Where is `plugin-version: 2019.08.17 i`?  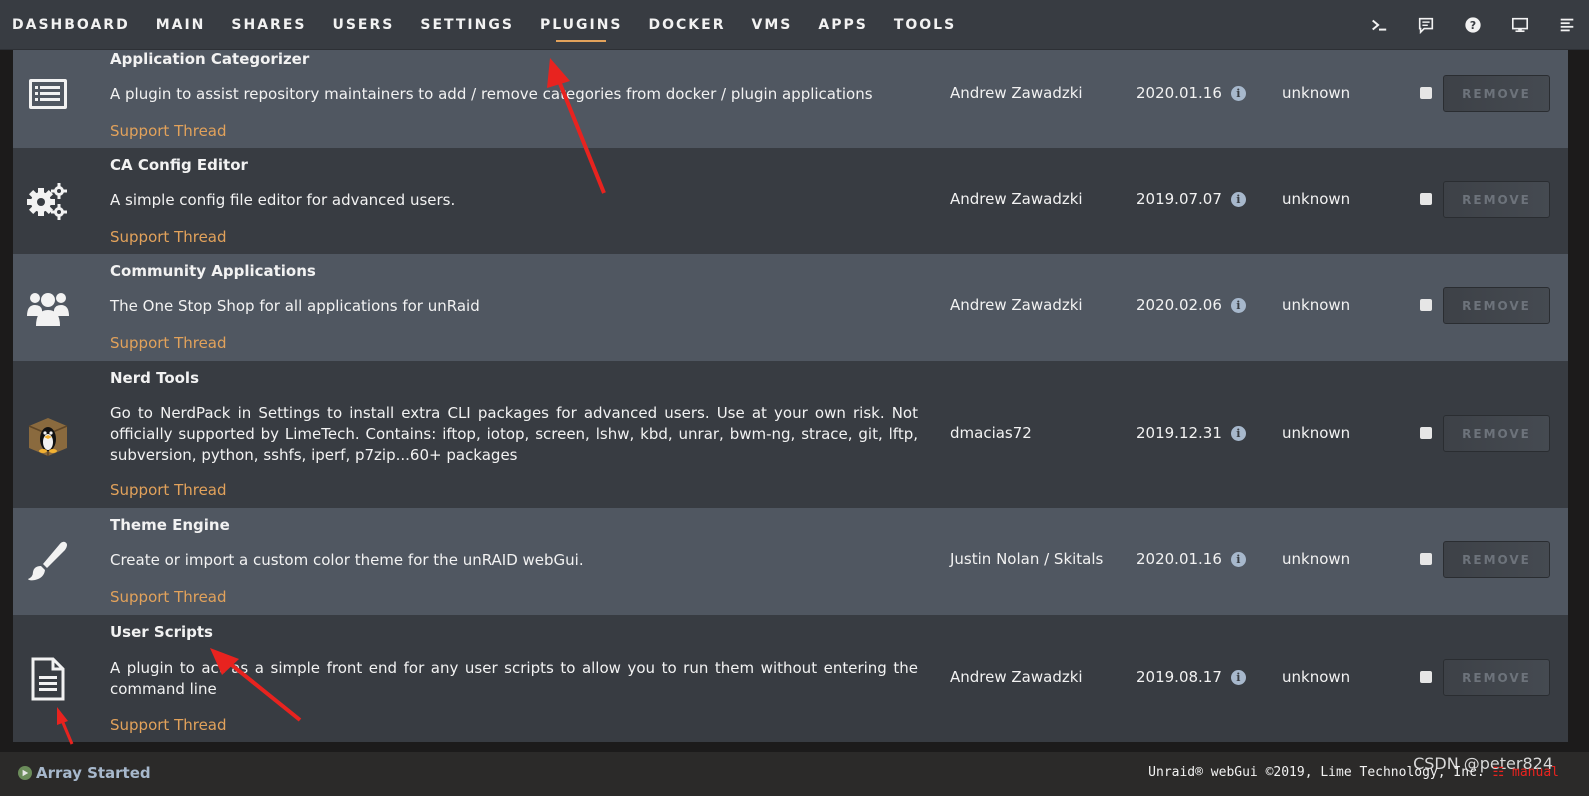
plugin-version: 2019.08.17 i is located at coordinates (1191, 677).